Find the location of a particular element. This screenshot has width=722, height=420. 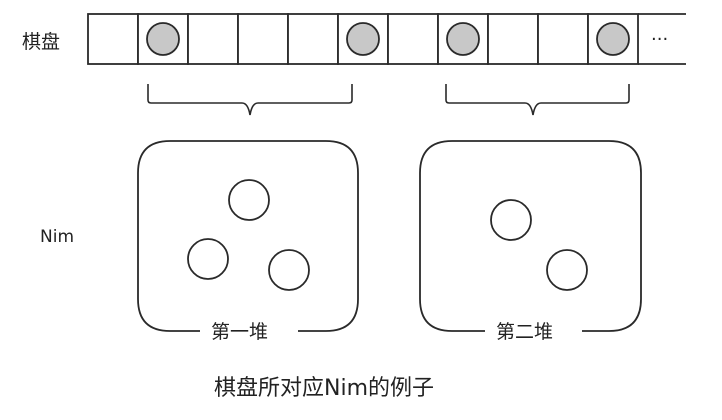

pile-1-outline is located at coordinates (248, 236).